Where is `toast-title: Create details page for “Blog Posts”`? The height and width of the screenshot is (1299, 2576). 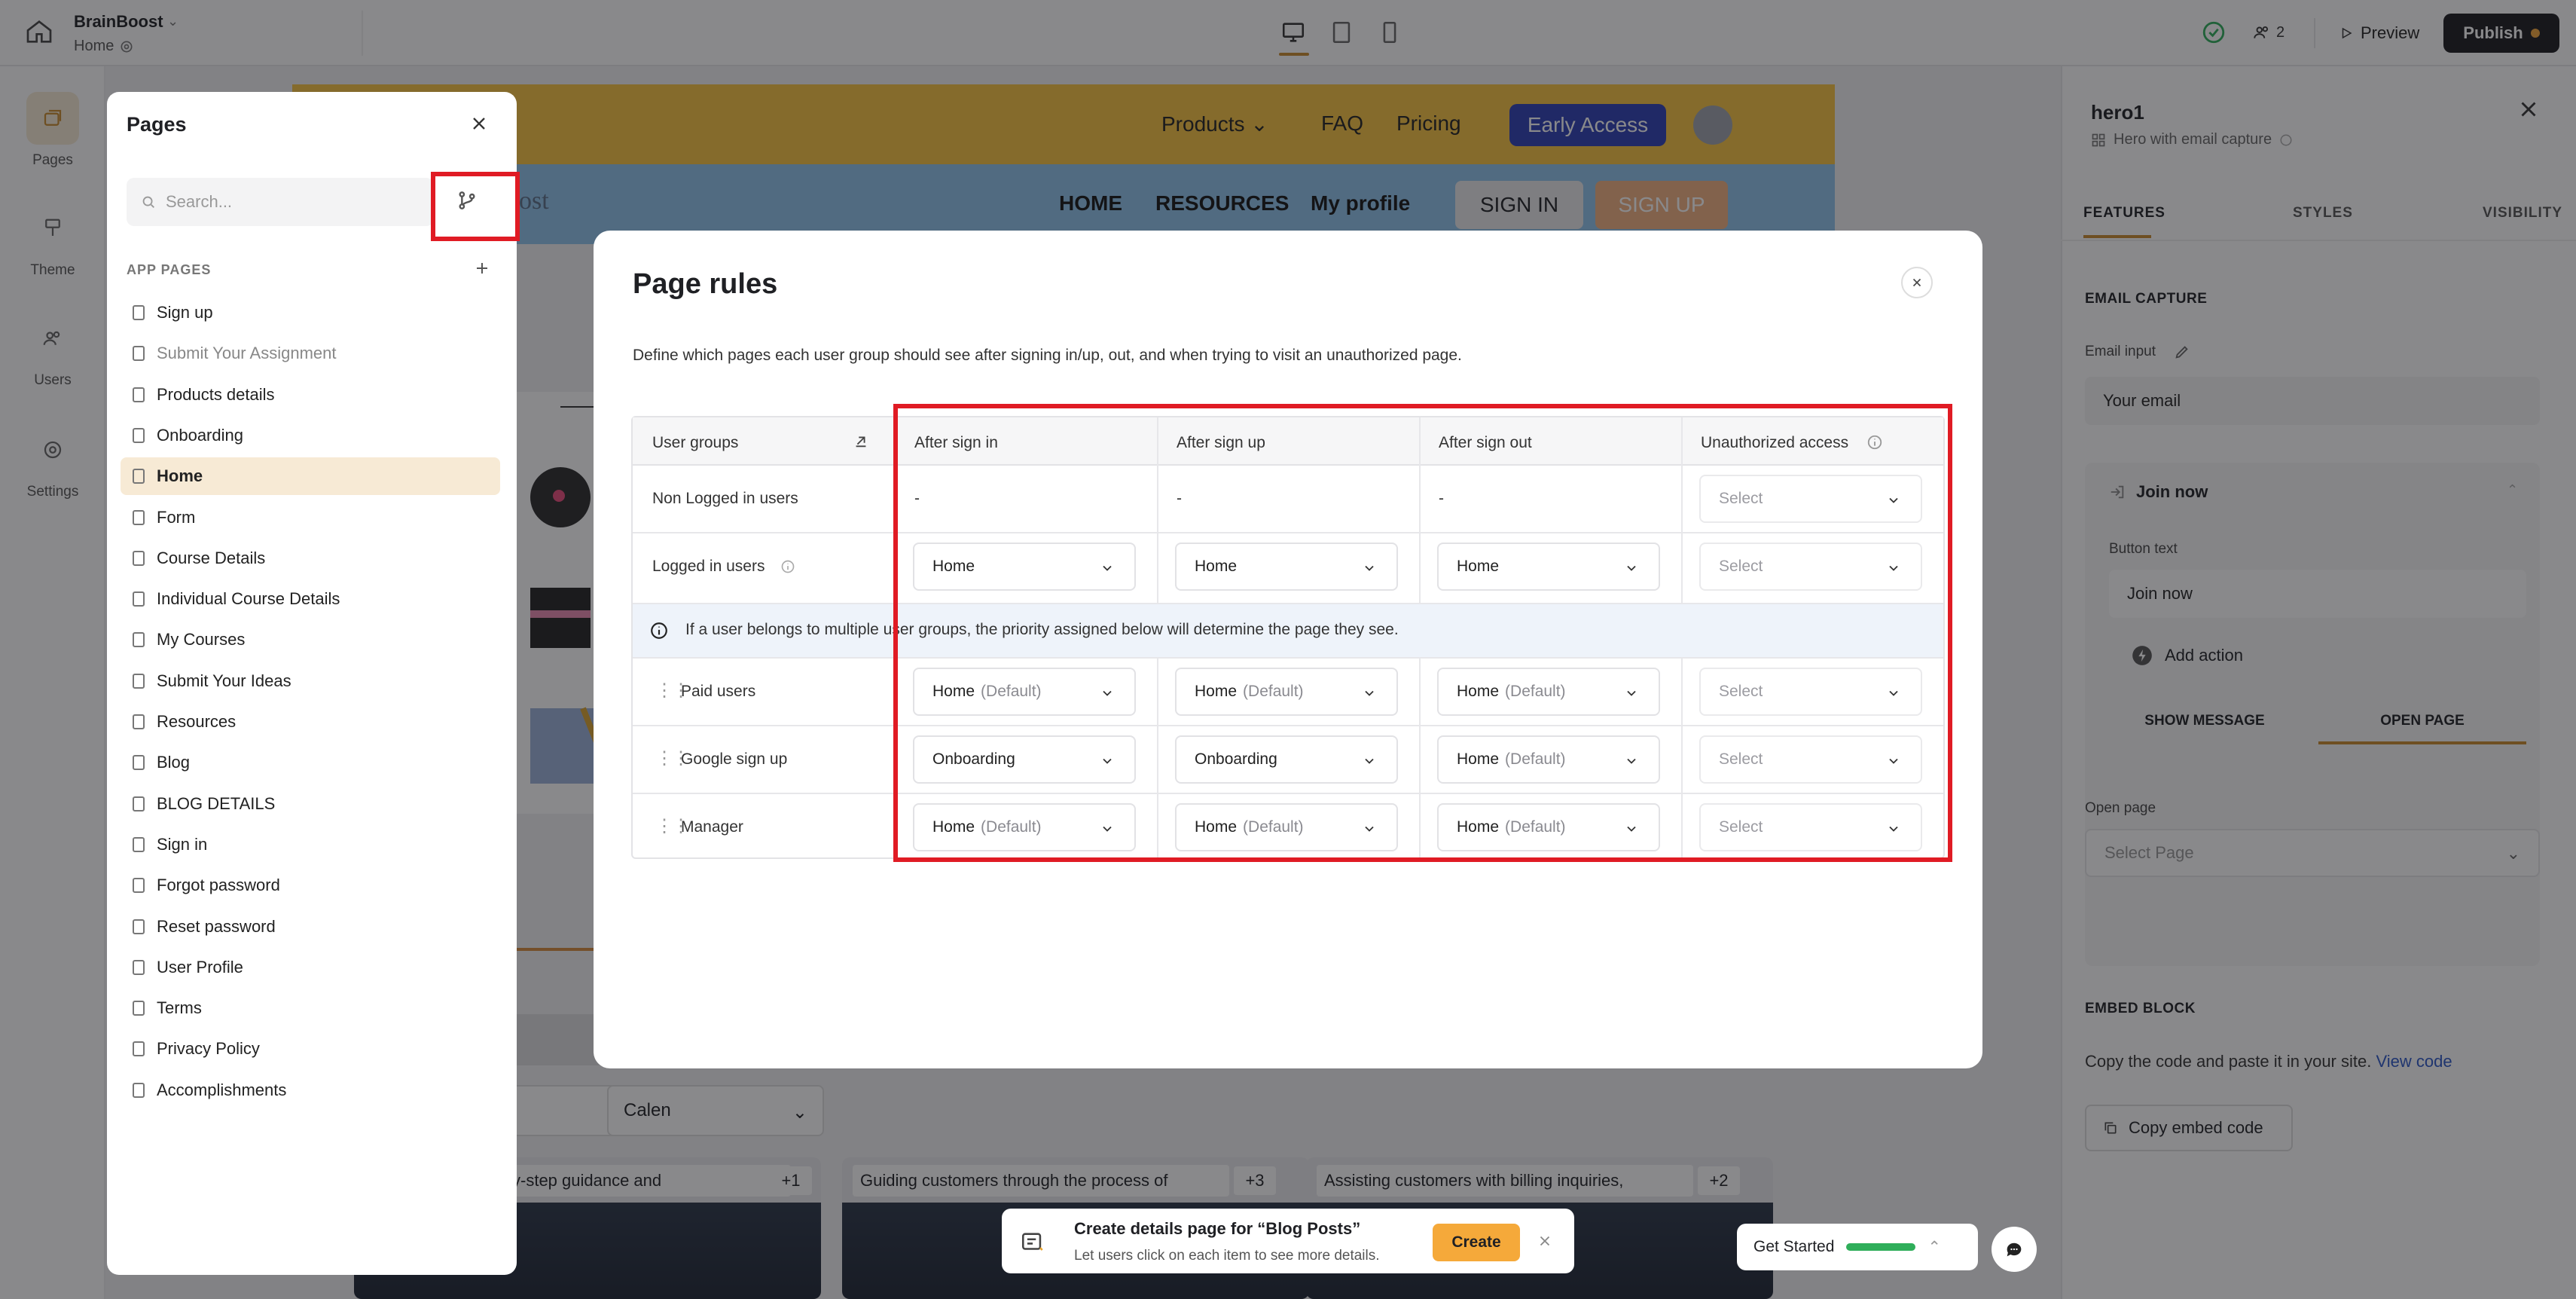
toast-title: Create details page for “Blog Posts” is located at coordinates (1218, 1229).